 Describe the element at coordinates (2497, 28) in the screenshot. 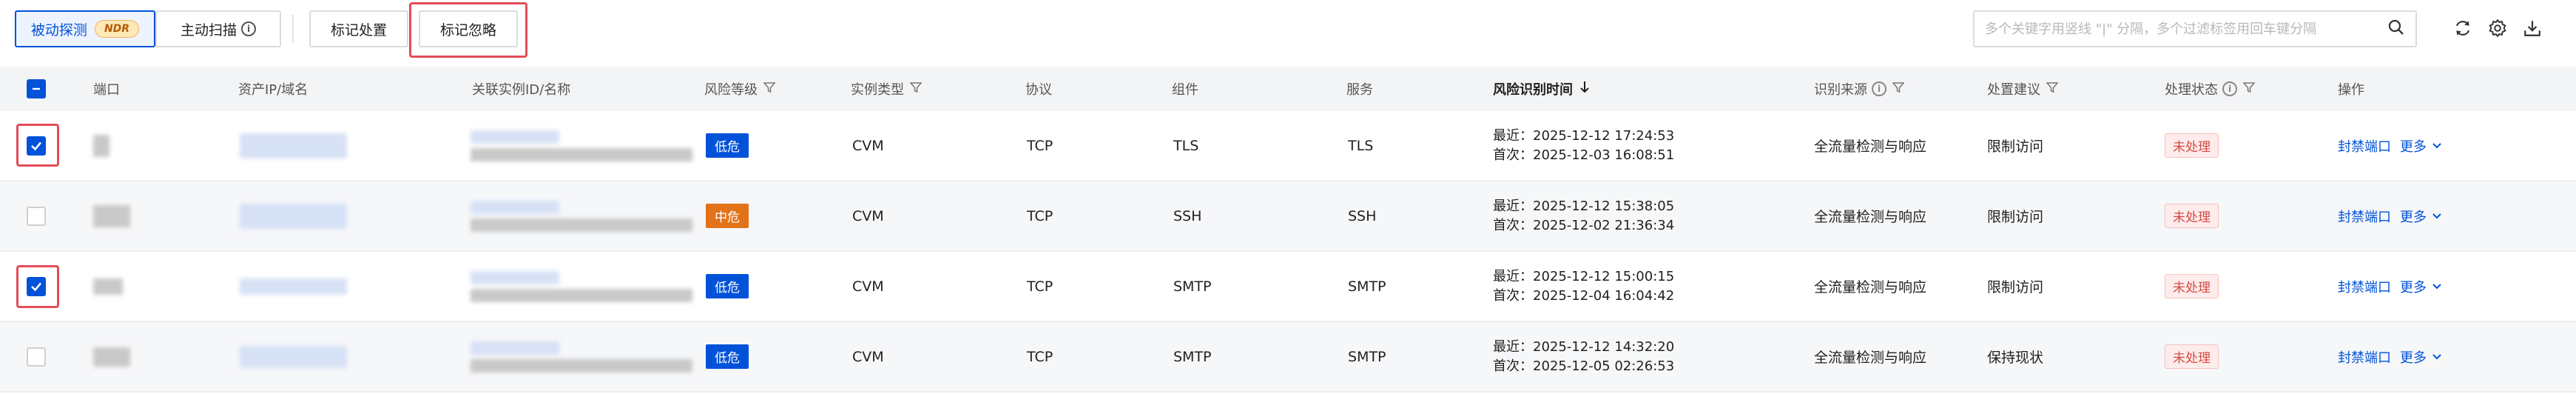

I see `settings-icon` at that location.